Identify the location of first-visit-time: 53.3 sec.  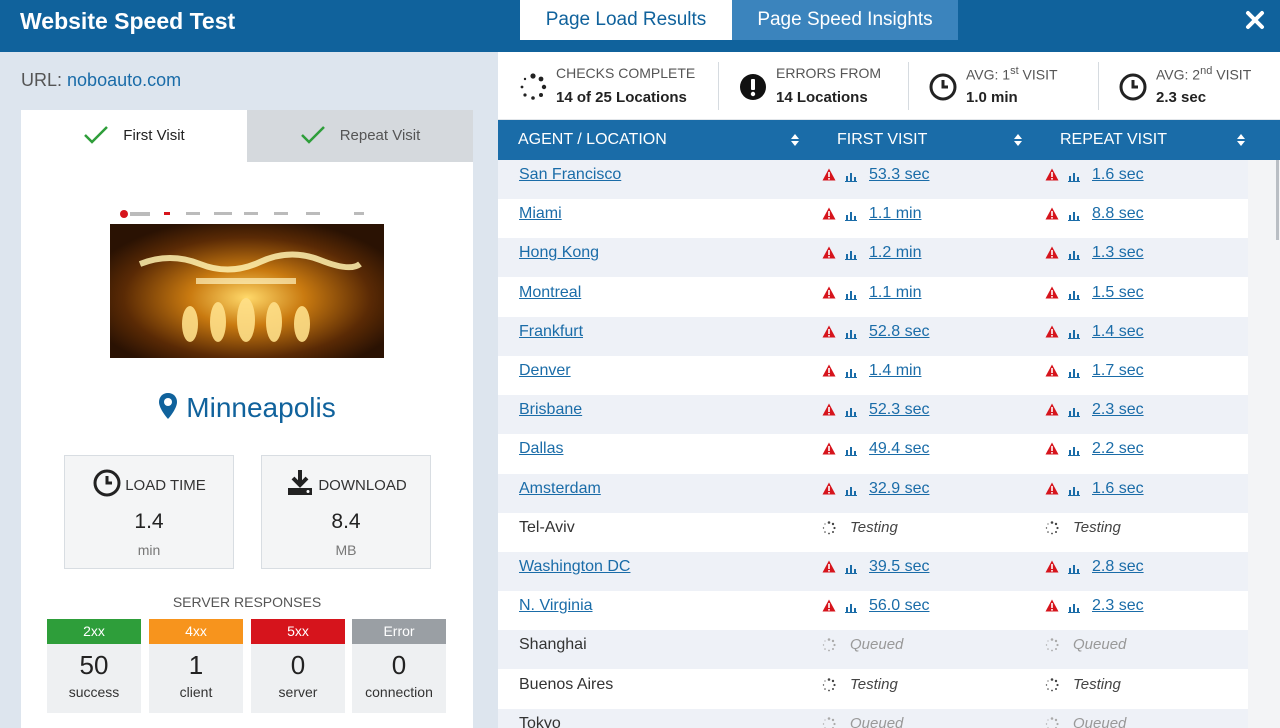
(899, 175).